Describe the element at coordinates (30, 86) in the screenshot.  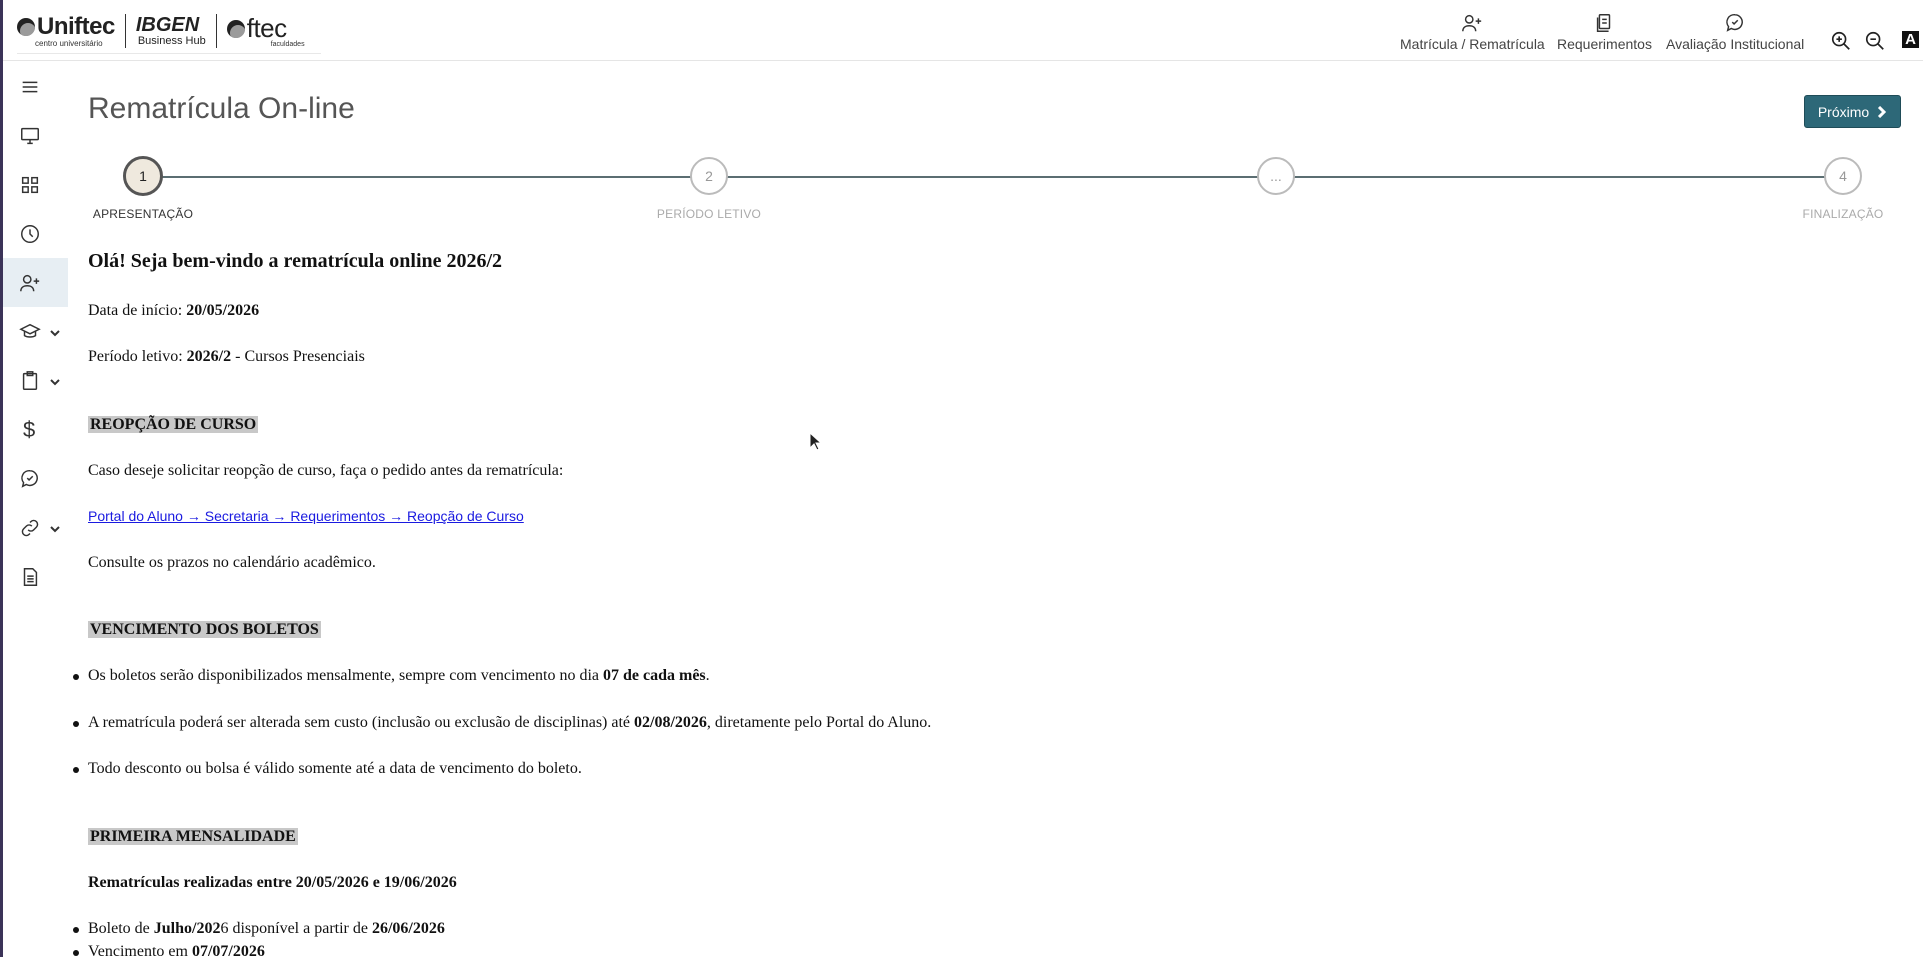
I see `menu-icon` at that location.